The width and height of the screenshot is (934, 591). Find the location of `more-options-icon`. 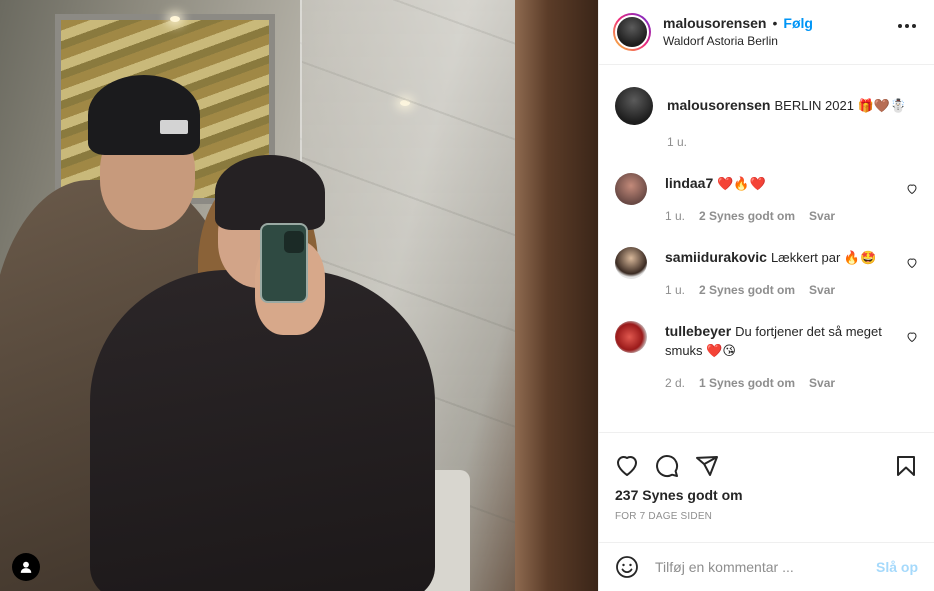

more-options-icon is located at coordinates (907, 26).